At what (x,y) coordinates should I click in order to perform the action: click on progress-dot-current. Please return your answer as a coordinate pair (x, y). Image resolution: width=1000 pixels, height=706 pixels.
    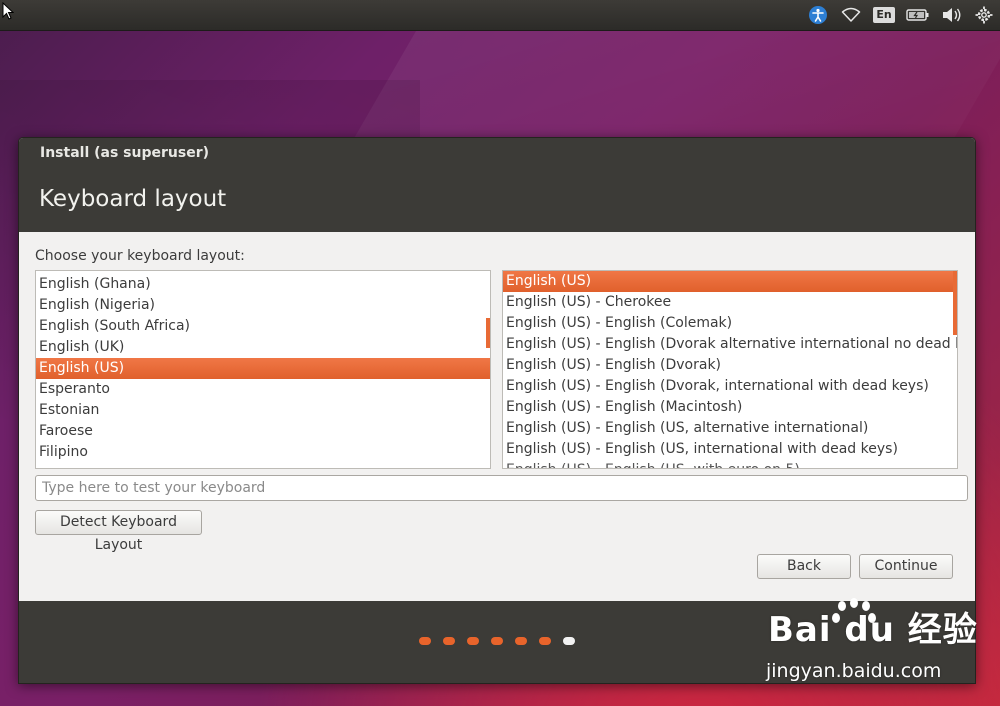
    Looking at the image, I should click on (569, 641).